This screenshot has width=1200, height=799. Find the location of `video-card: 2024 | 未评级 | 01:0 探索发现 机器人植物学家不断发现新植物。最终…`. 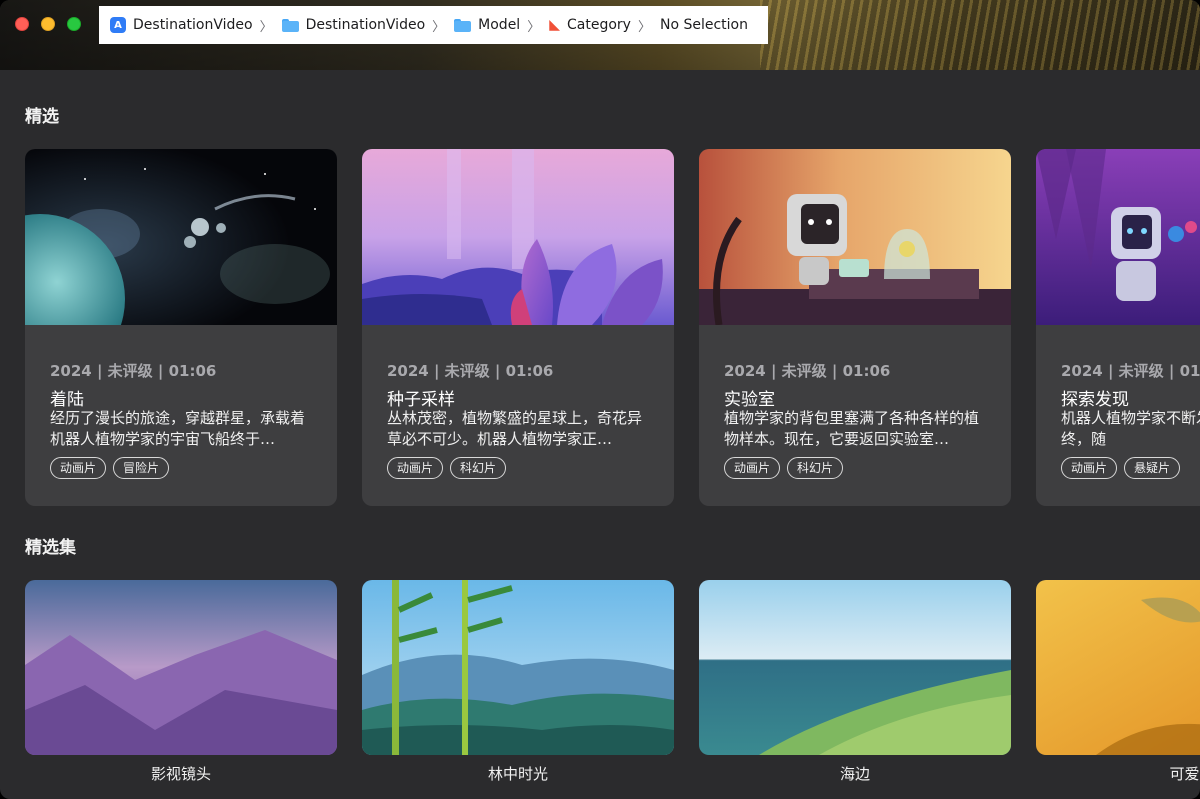

video-card: 2024 | 未评级 | 01:0 探索发现 机器人植物学家不断发现新植物。最终… is located at coordinates (1118, 327).